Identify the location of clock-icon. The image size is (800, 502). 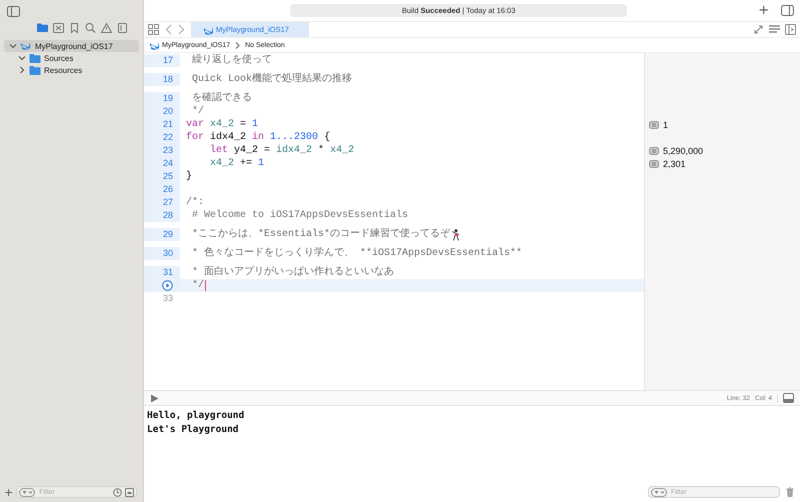
(117, 492).